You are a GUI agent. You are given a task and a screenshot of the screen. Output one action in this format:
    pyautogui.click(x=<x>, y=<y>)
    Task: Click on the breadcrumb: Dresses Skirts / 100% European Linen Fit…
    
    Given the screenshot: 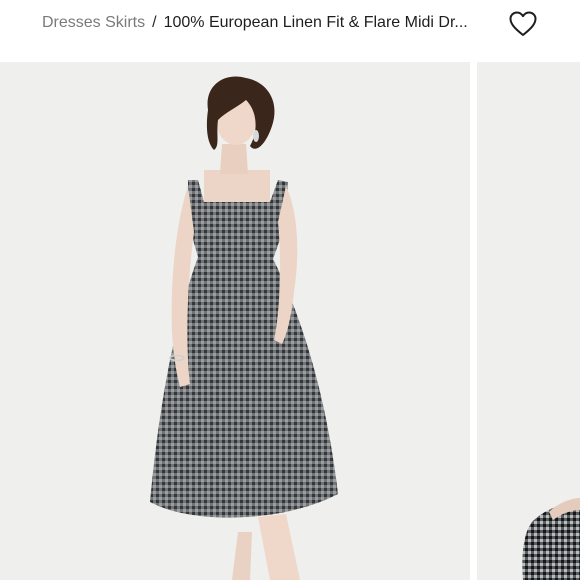 What is the action you would take?
    pyautogui.click(x=255, y=23)
    